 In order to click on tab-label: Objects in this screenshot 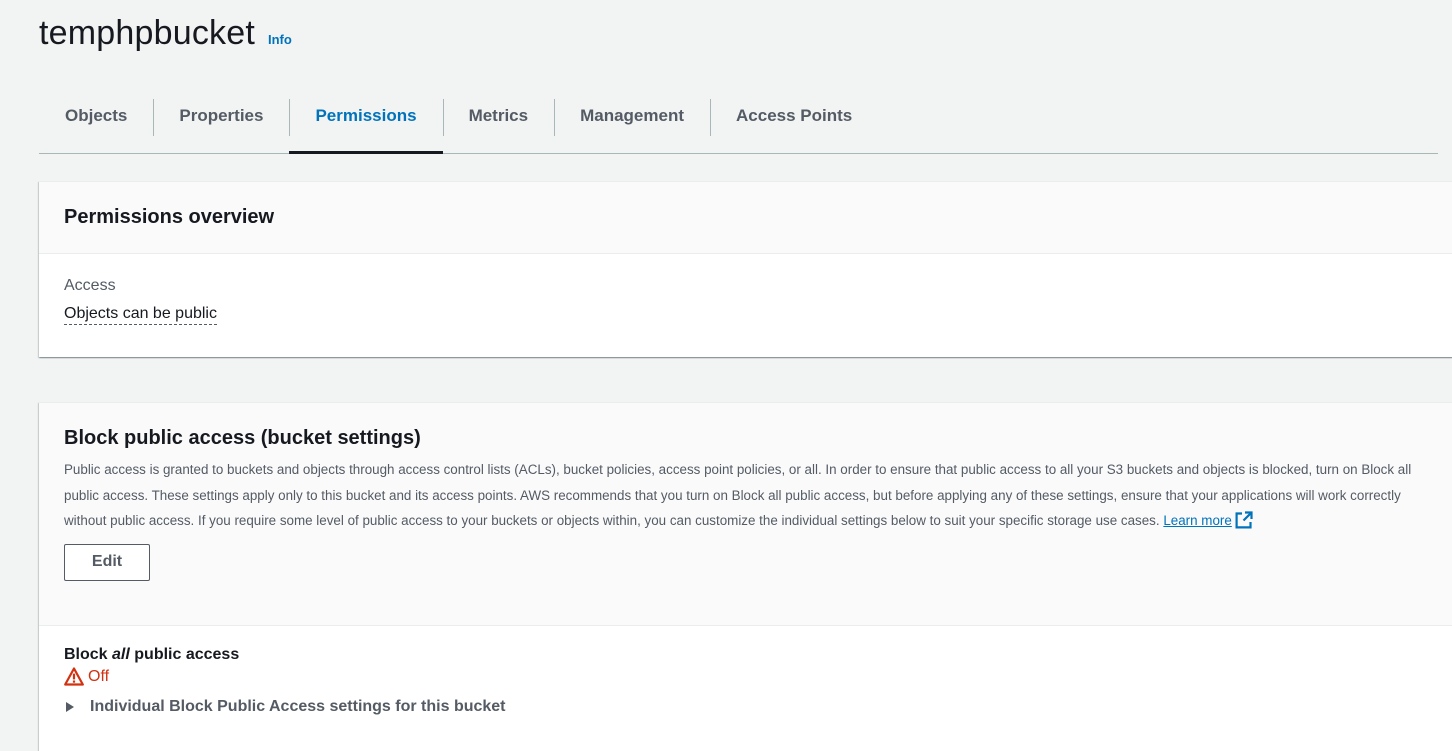, I will do `click(96, 115)`.